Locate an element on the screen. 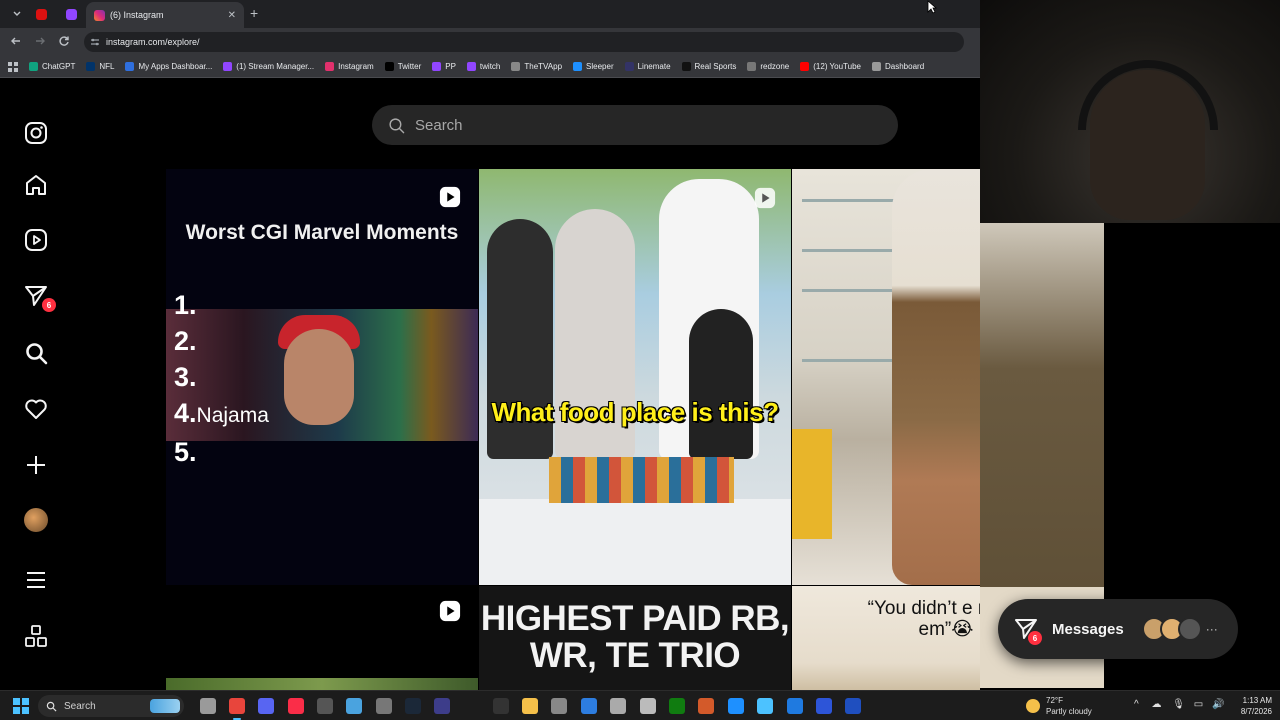  instagram-favicon-icon is located at coordinates (99, 15).